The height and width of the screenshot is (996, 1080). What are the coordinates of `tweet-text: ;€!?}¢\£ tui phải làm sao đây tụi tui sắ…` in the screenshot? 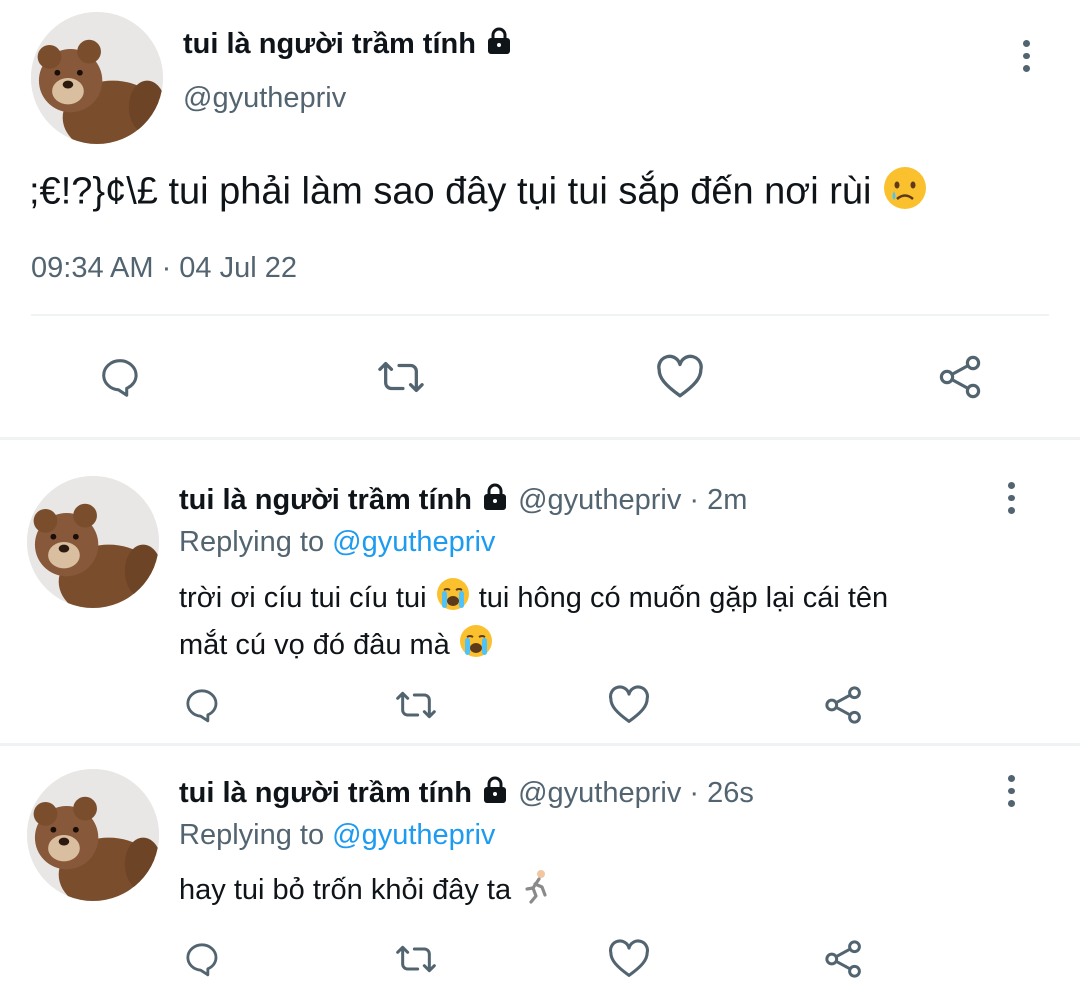 It's located at (478, 193).